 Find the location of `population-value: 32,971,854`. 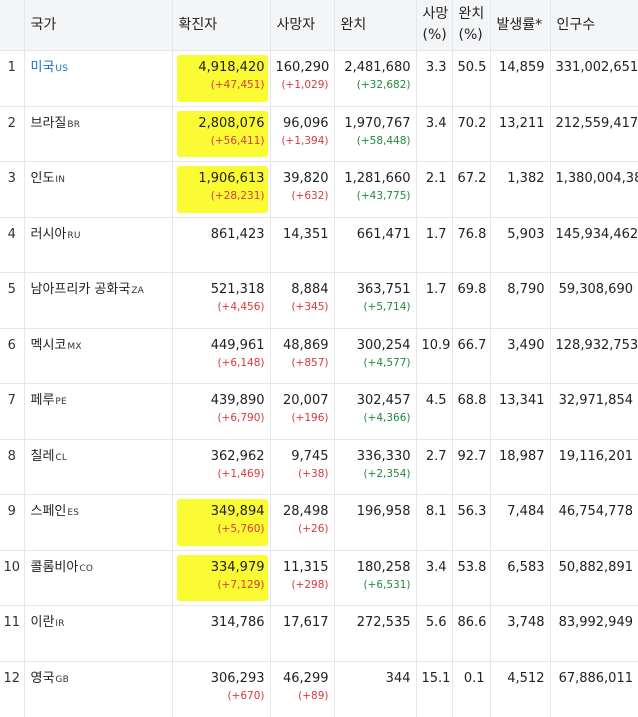

population-value: 32,971,854 is located at coordinates (595, 400).